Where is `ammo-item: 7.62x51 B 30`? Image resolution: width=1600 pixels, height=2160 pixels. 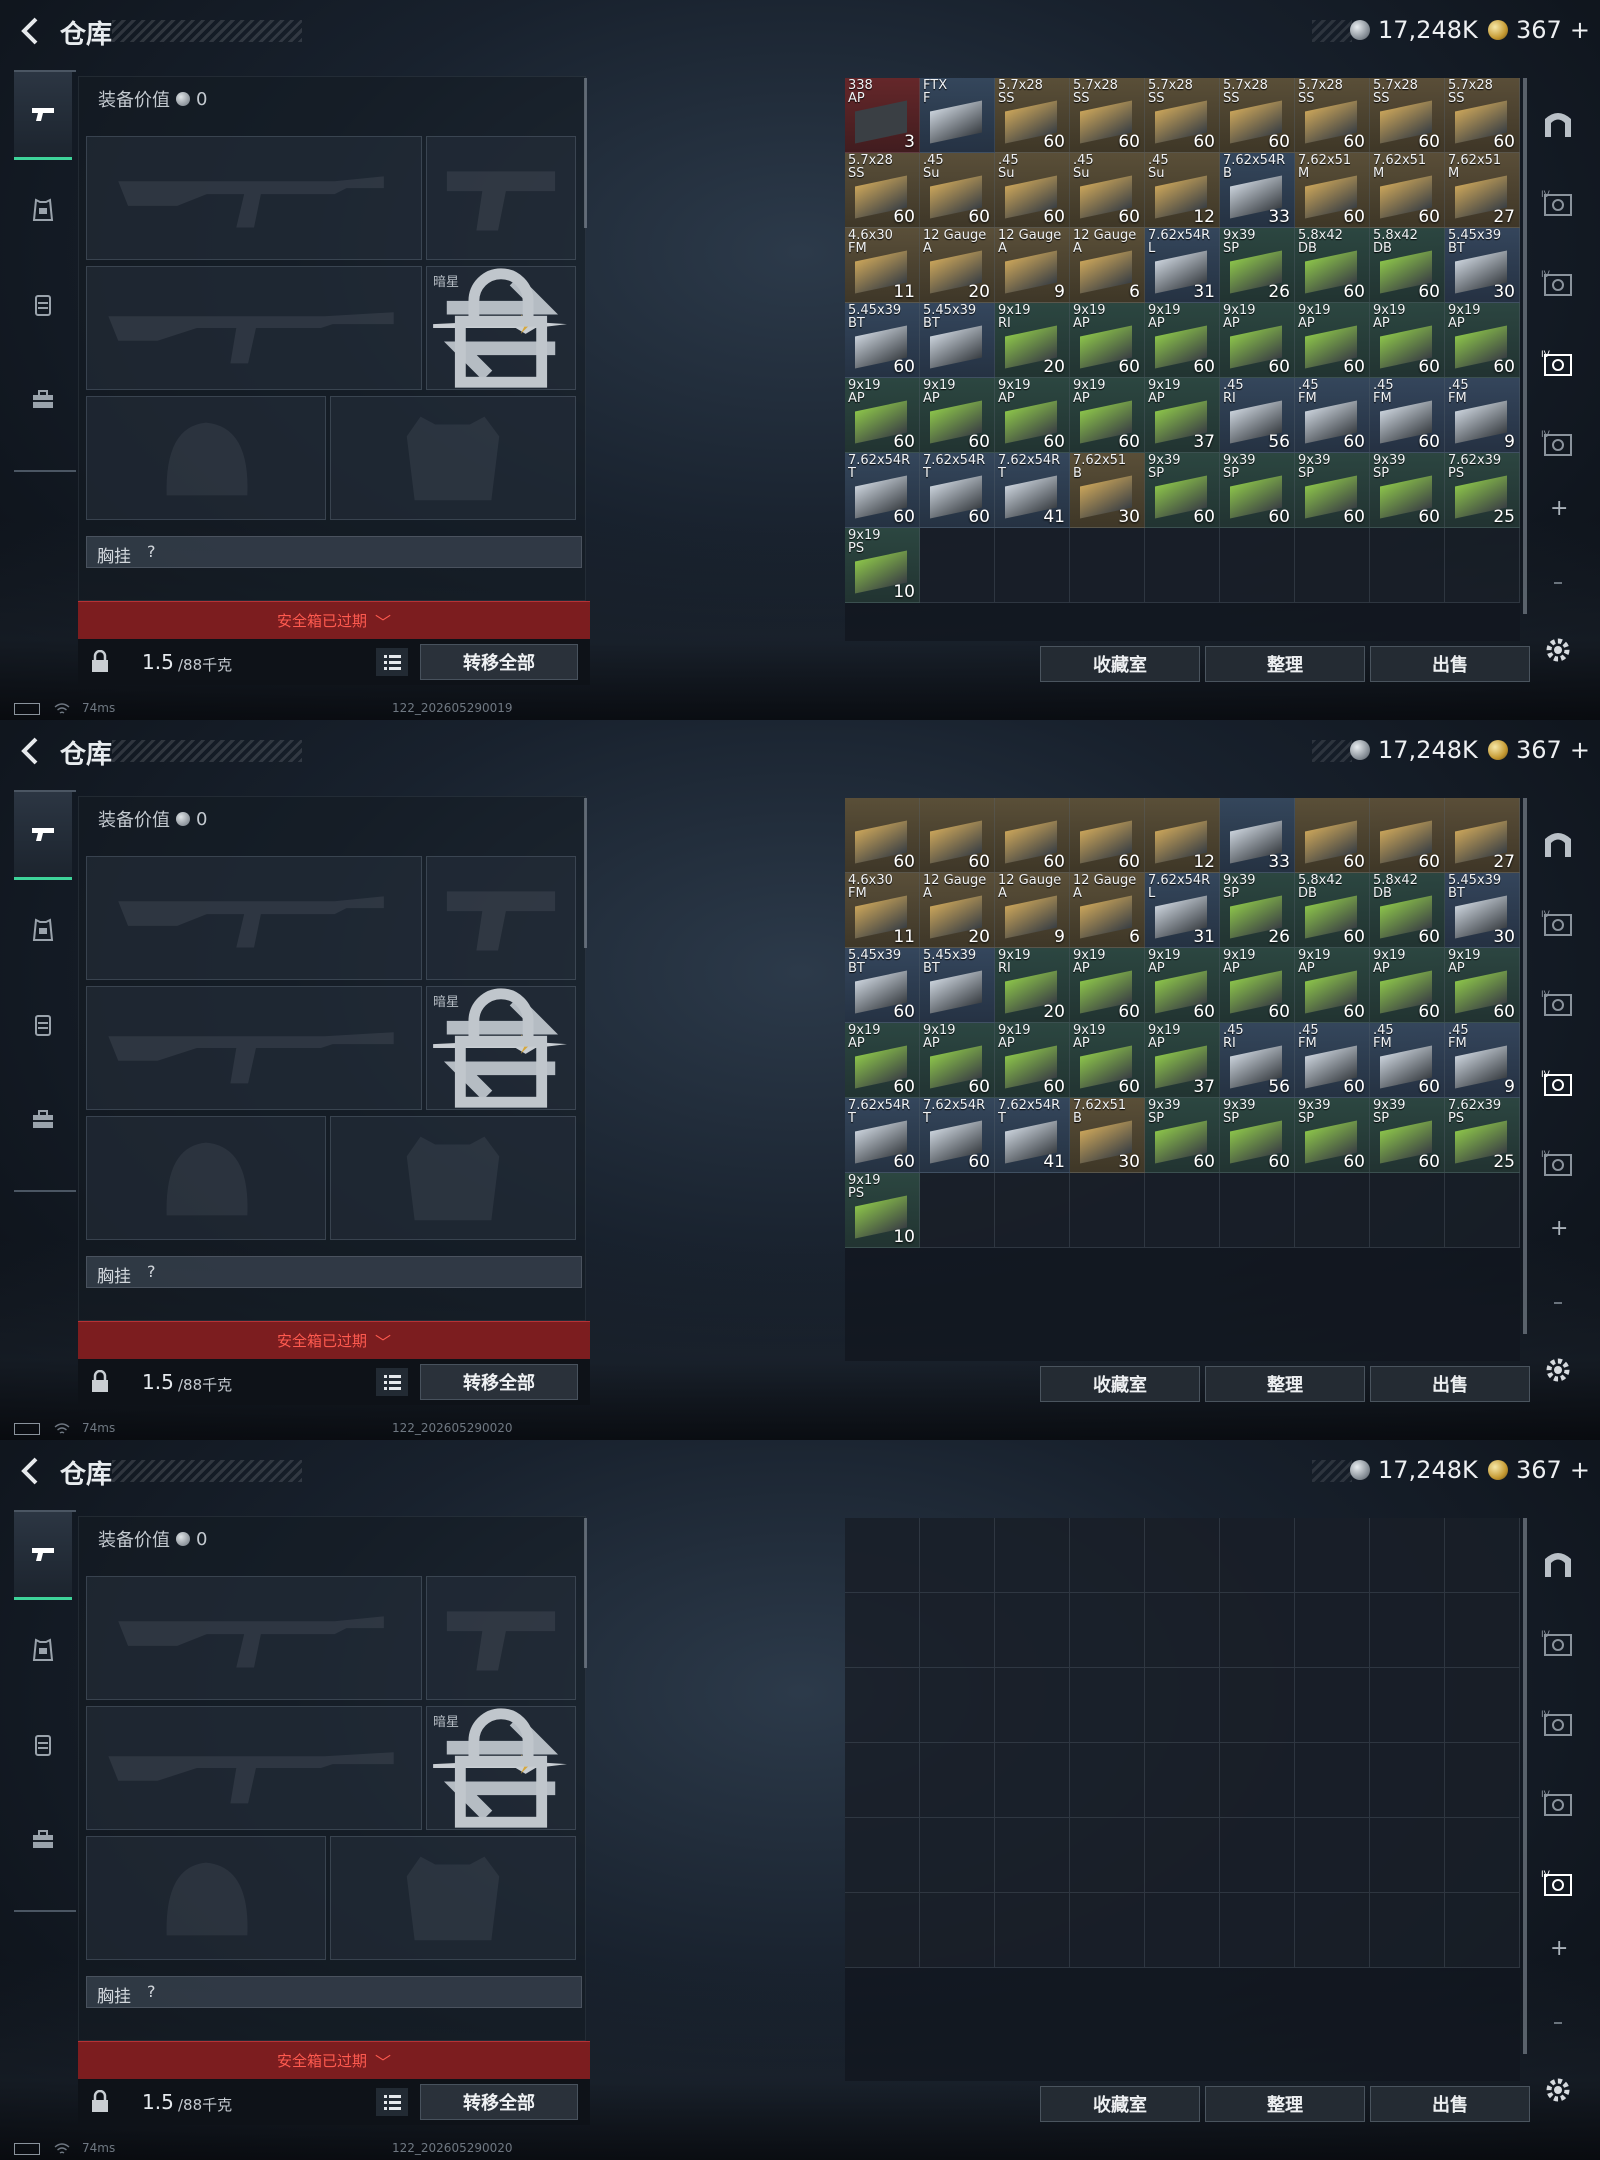
ammo-item: 7.62x51 B 30 is located at coordinates (1107, 1135).